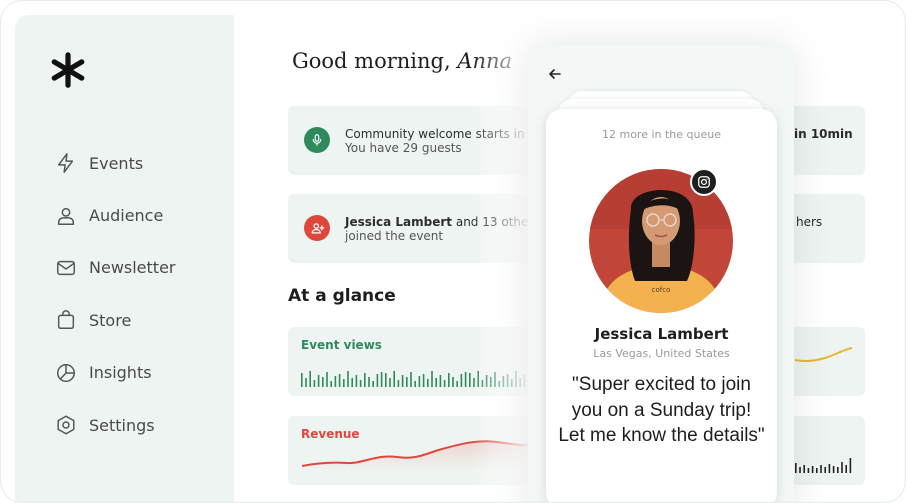 Image resolution: width=906 pixels, height=503 pixels. Describe the element at coordinates (661, 334) in the screenshot. I see `guest-name: Jessica Lambert` at that location.